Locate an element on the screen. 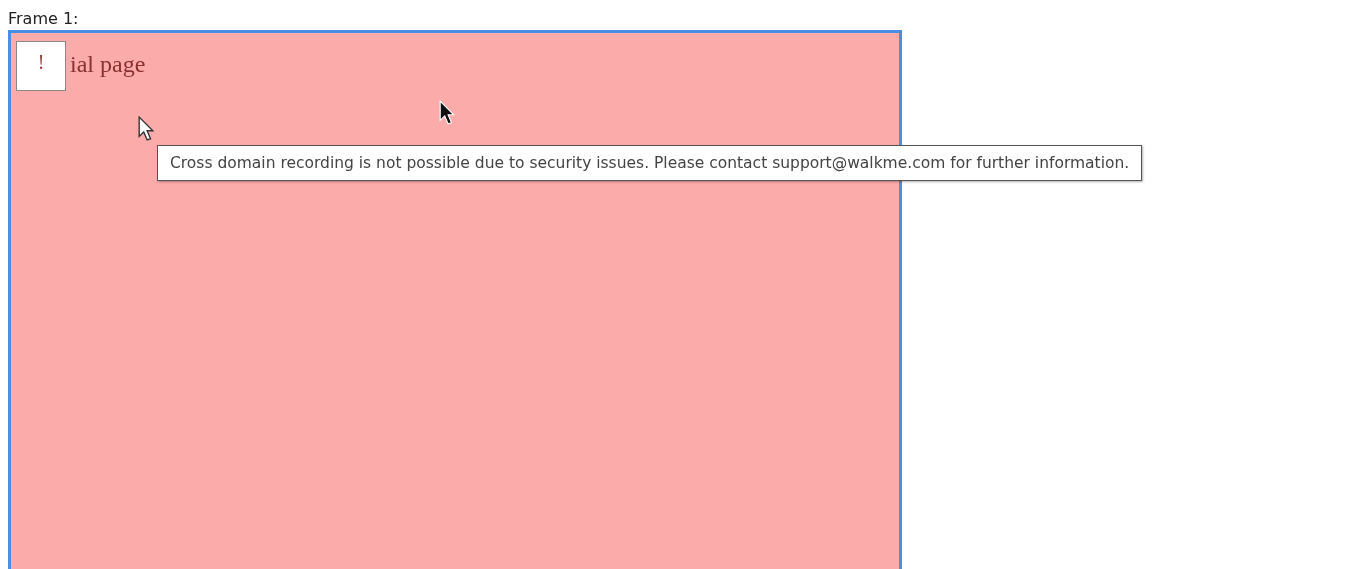 The height and width of the screenshot is (569, 1345). page-heading: ial page is located at coordinates (108, 64).